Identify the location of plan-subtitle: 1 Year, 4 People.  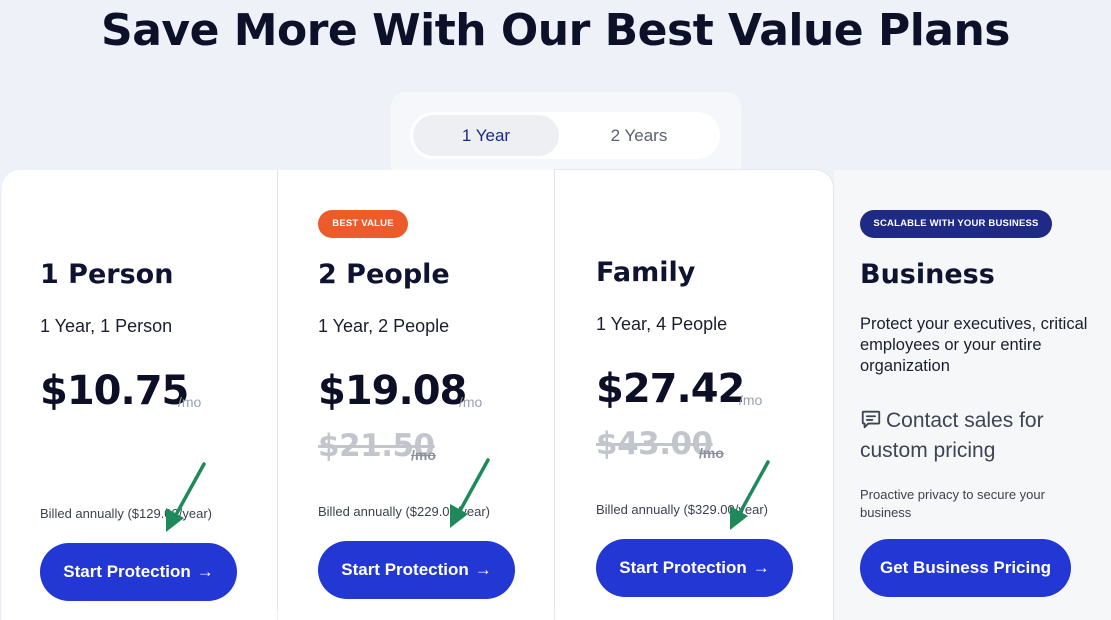
(662, 324).